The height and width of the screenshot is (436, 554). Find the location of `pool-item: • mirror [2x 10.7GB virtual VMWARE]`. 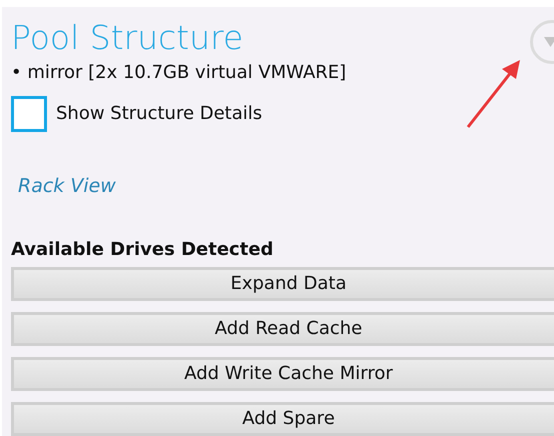

pool-item: • mirror [2x 10.7GB virtual VMWARE] is located at coordinates (179, 72).